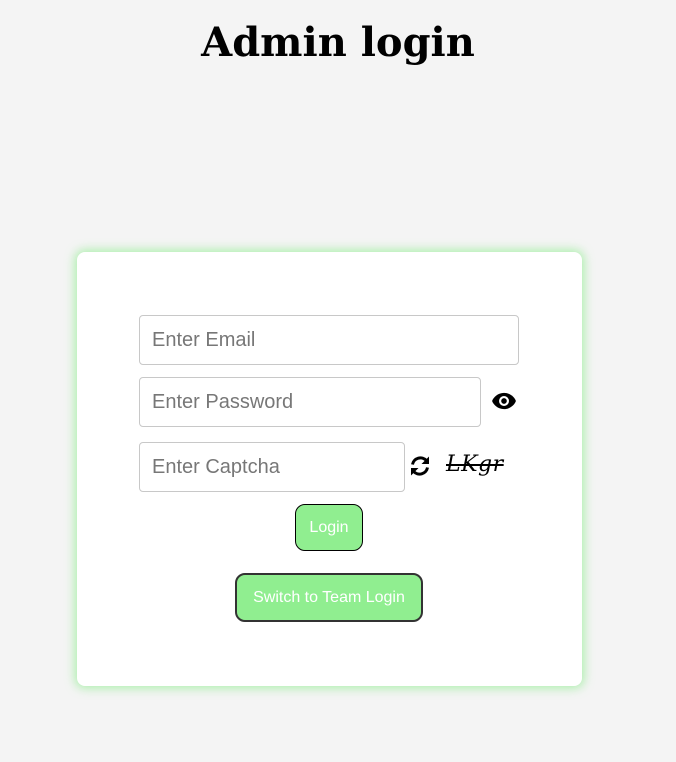  I want to click on email-field, so click(329, 340).